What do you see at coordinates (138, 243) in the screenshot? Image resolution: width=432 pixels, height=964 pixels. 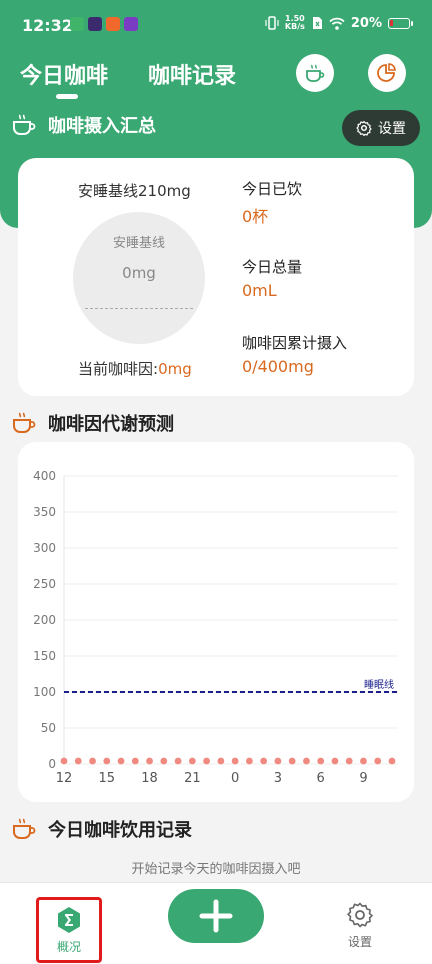 I see `gauge-label: 安睡基线` at bounding box center [138, 243].